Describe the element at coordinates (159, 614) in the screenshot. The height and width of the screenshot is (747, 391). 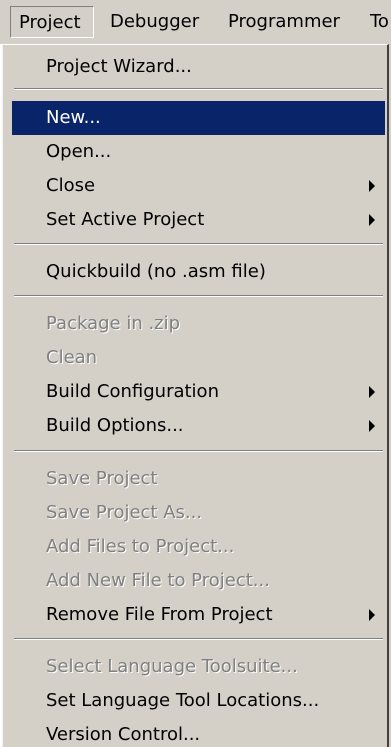
I see `menu-item-label: Remove File From Project` at that location.